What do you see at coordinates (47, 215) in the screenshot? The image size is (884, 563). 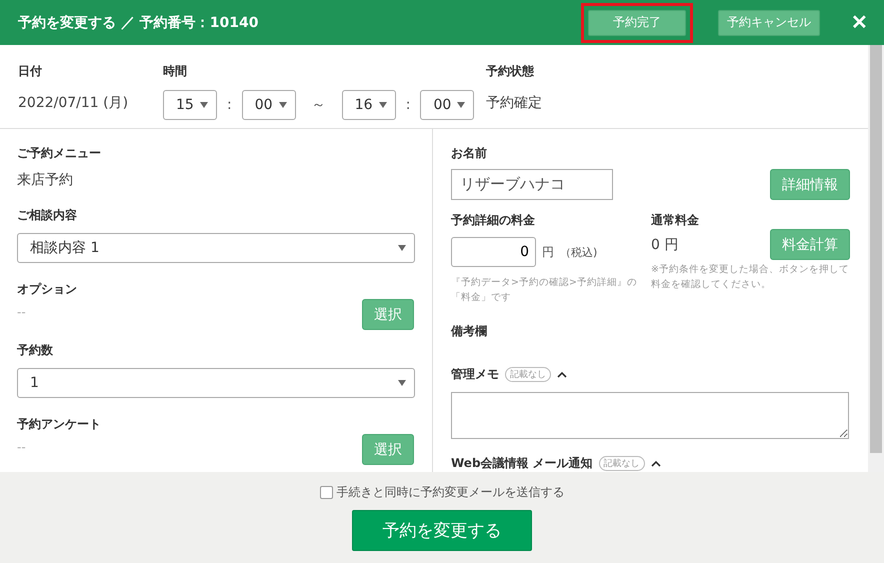 I see `field-label: ご相談内容` at bounding box center [47, 215].